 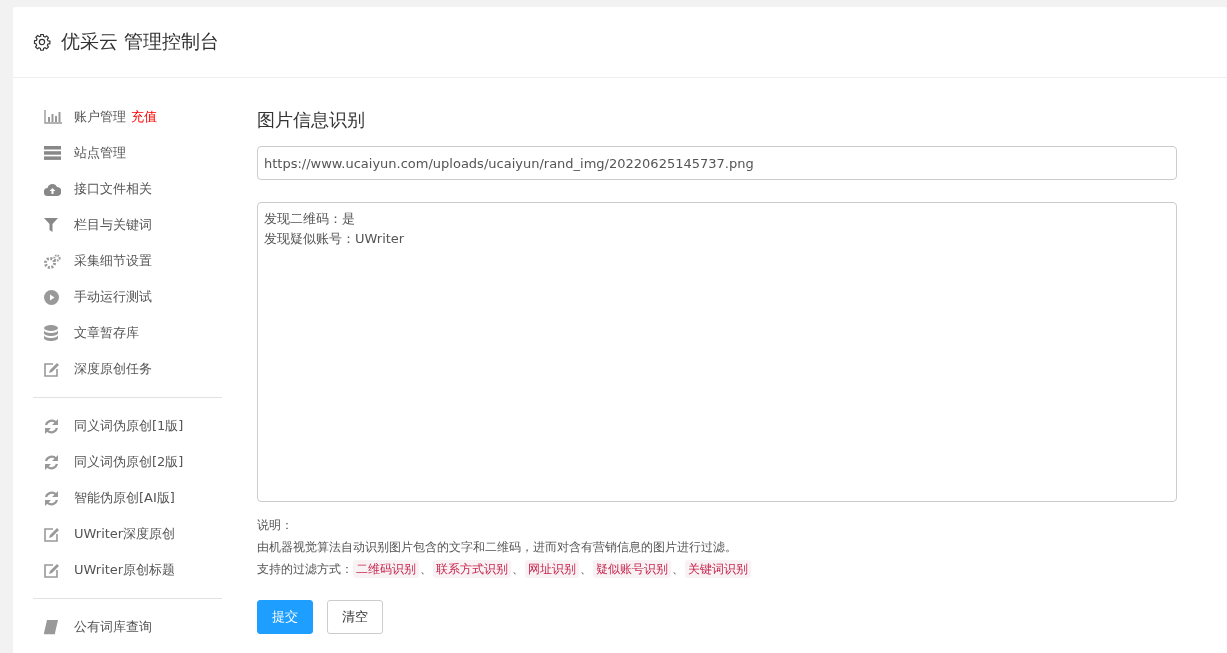 I want to click on sidebar-item: 账户管理 充值, so click(x=127, y=117).